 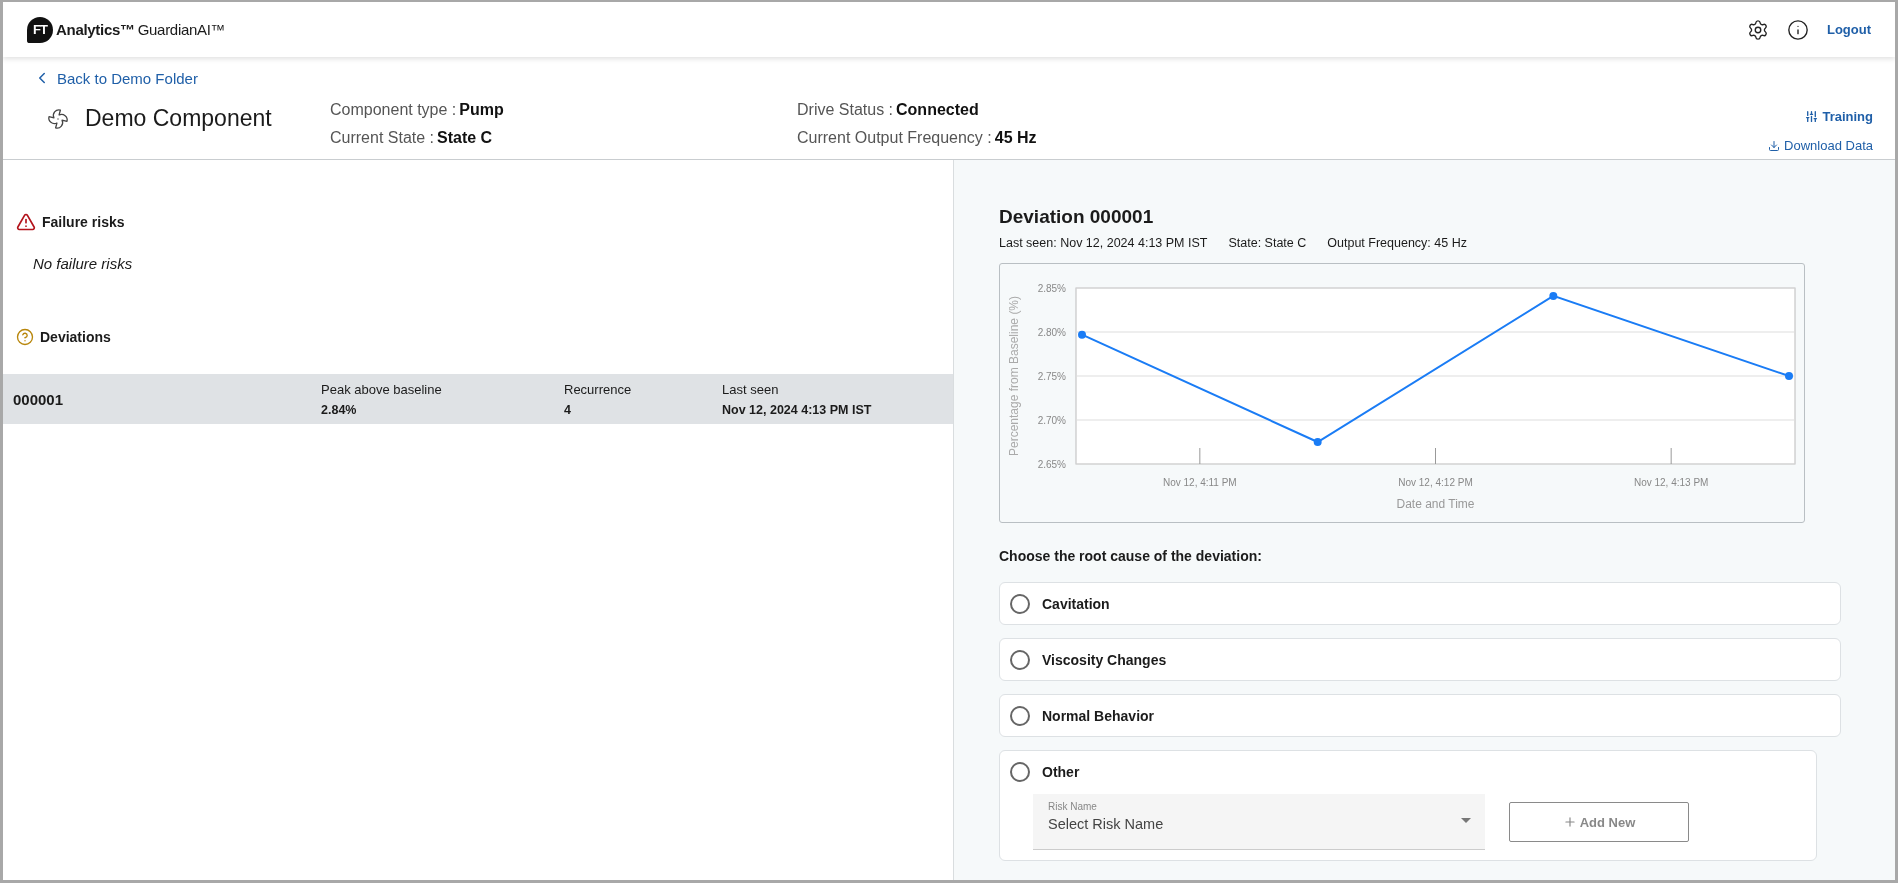 I want to click on add-new-button: Add New, so click(x=1599, y=822).